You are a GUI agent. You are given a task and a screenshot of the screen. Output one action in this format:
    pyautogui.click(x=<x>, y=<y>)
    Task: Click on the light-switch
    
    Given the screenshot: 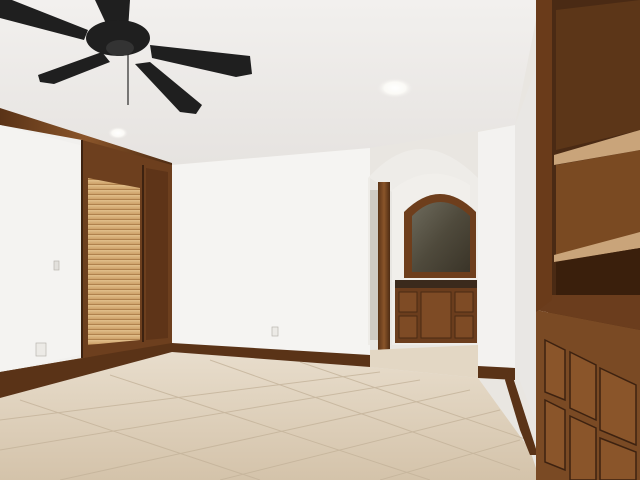 What is the action you would take?
    pyautogui.click(x=56, y=265)
    